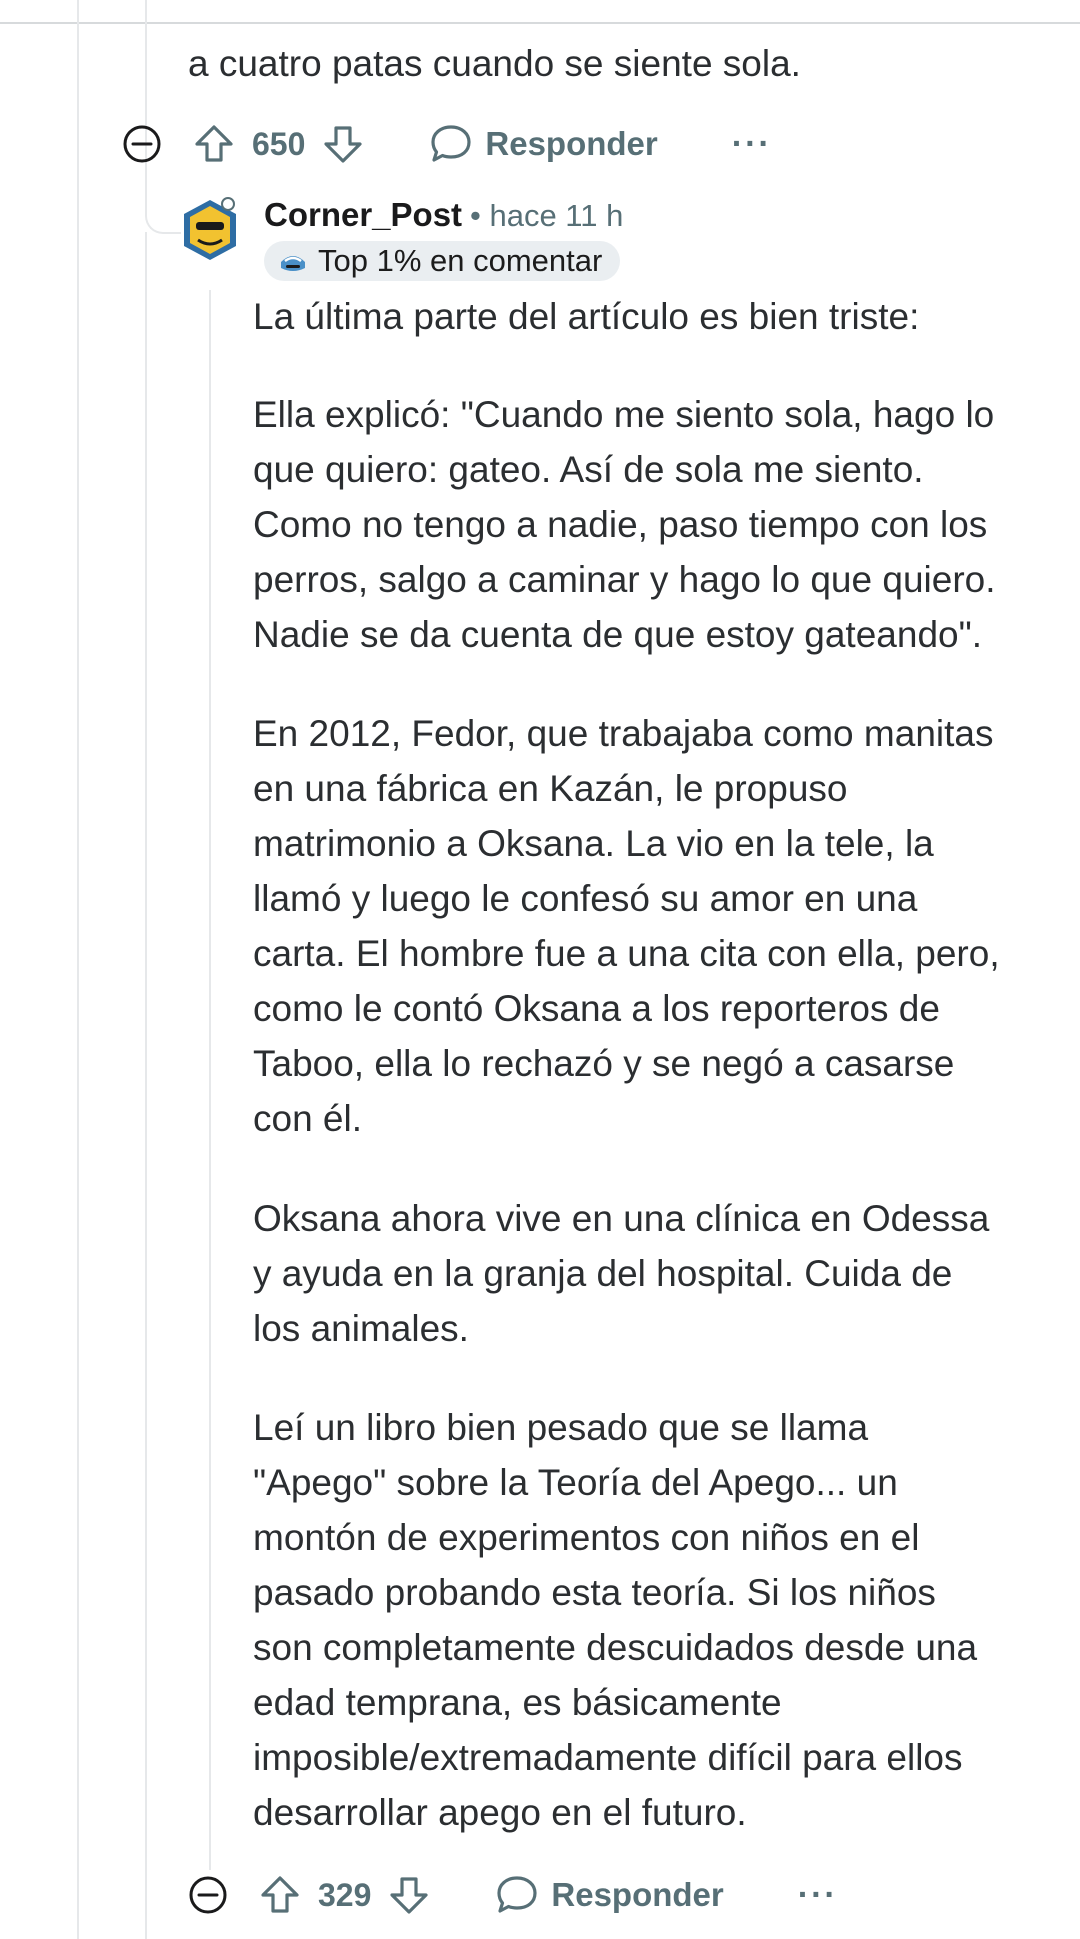  Describe the element at coordinates (146, 105) in the screenshot. I see `thread-line-parent` at that location.